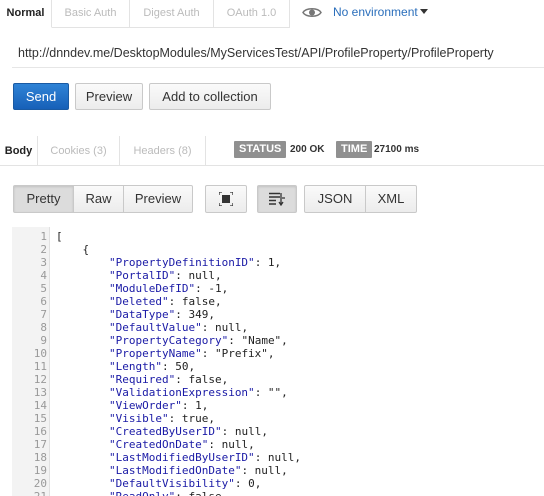  Describe the element at coordinates (40, 483) in the screenshot. I see `line-number: 20` at that location.